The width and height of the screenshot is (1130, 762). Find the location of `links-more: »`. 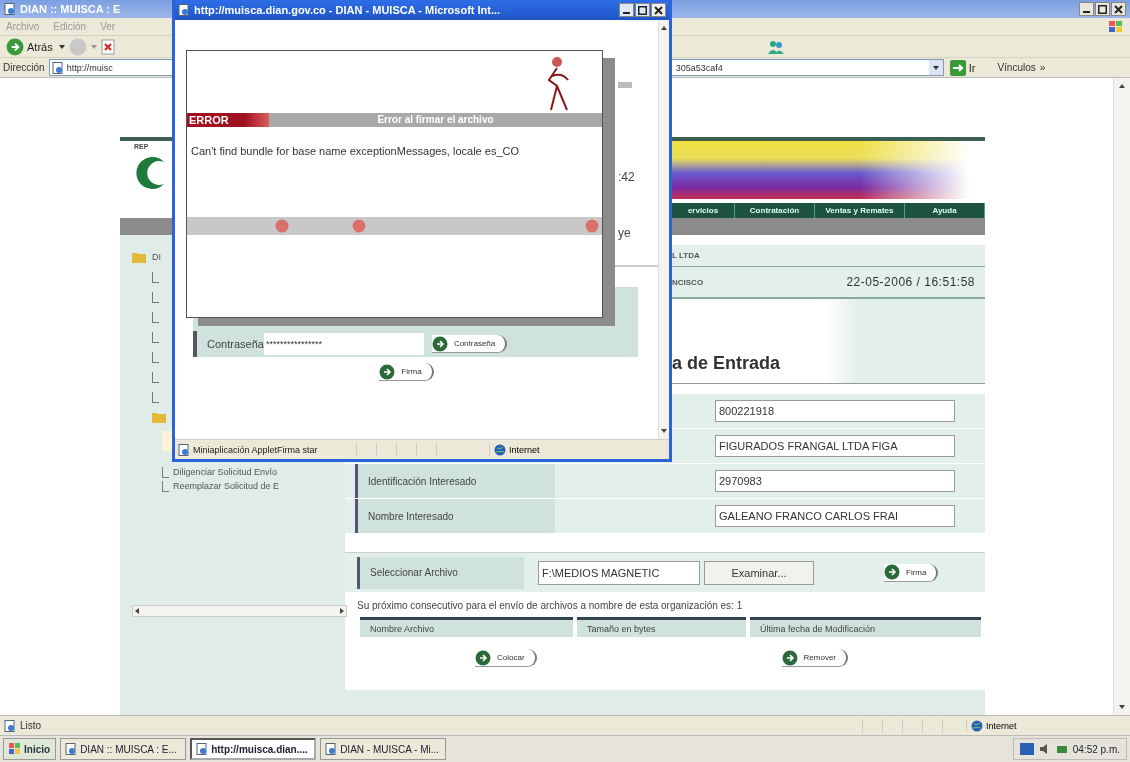

links-more: » is located at coordinates (1042, 67).